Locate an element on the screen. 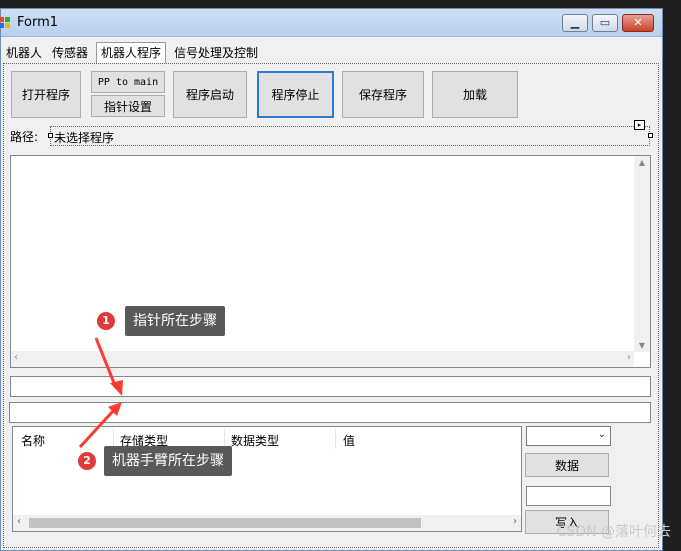 This screenshot has height=551, width=681. annotation-arrows is located at coordinates (100, 393).